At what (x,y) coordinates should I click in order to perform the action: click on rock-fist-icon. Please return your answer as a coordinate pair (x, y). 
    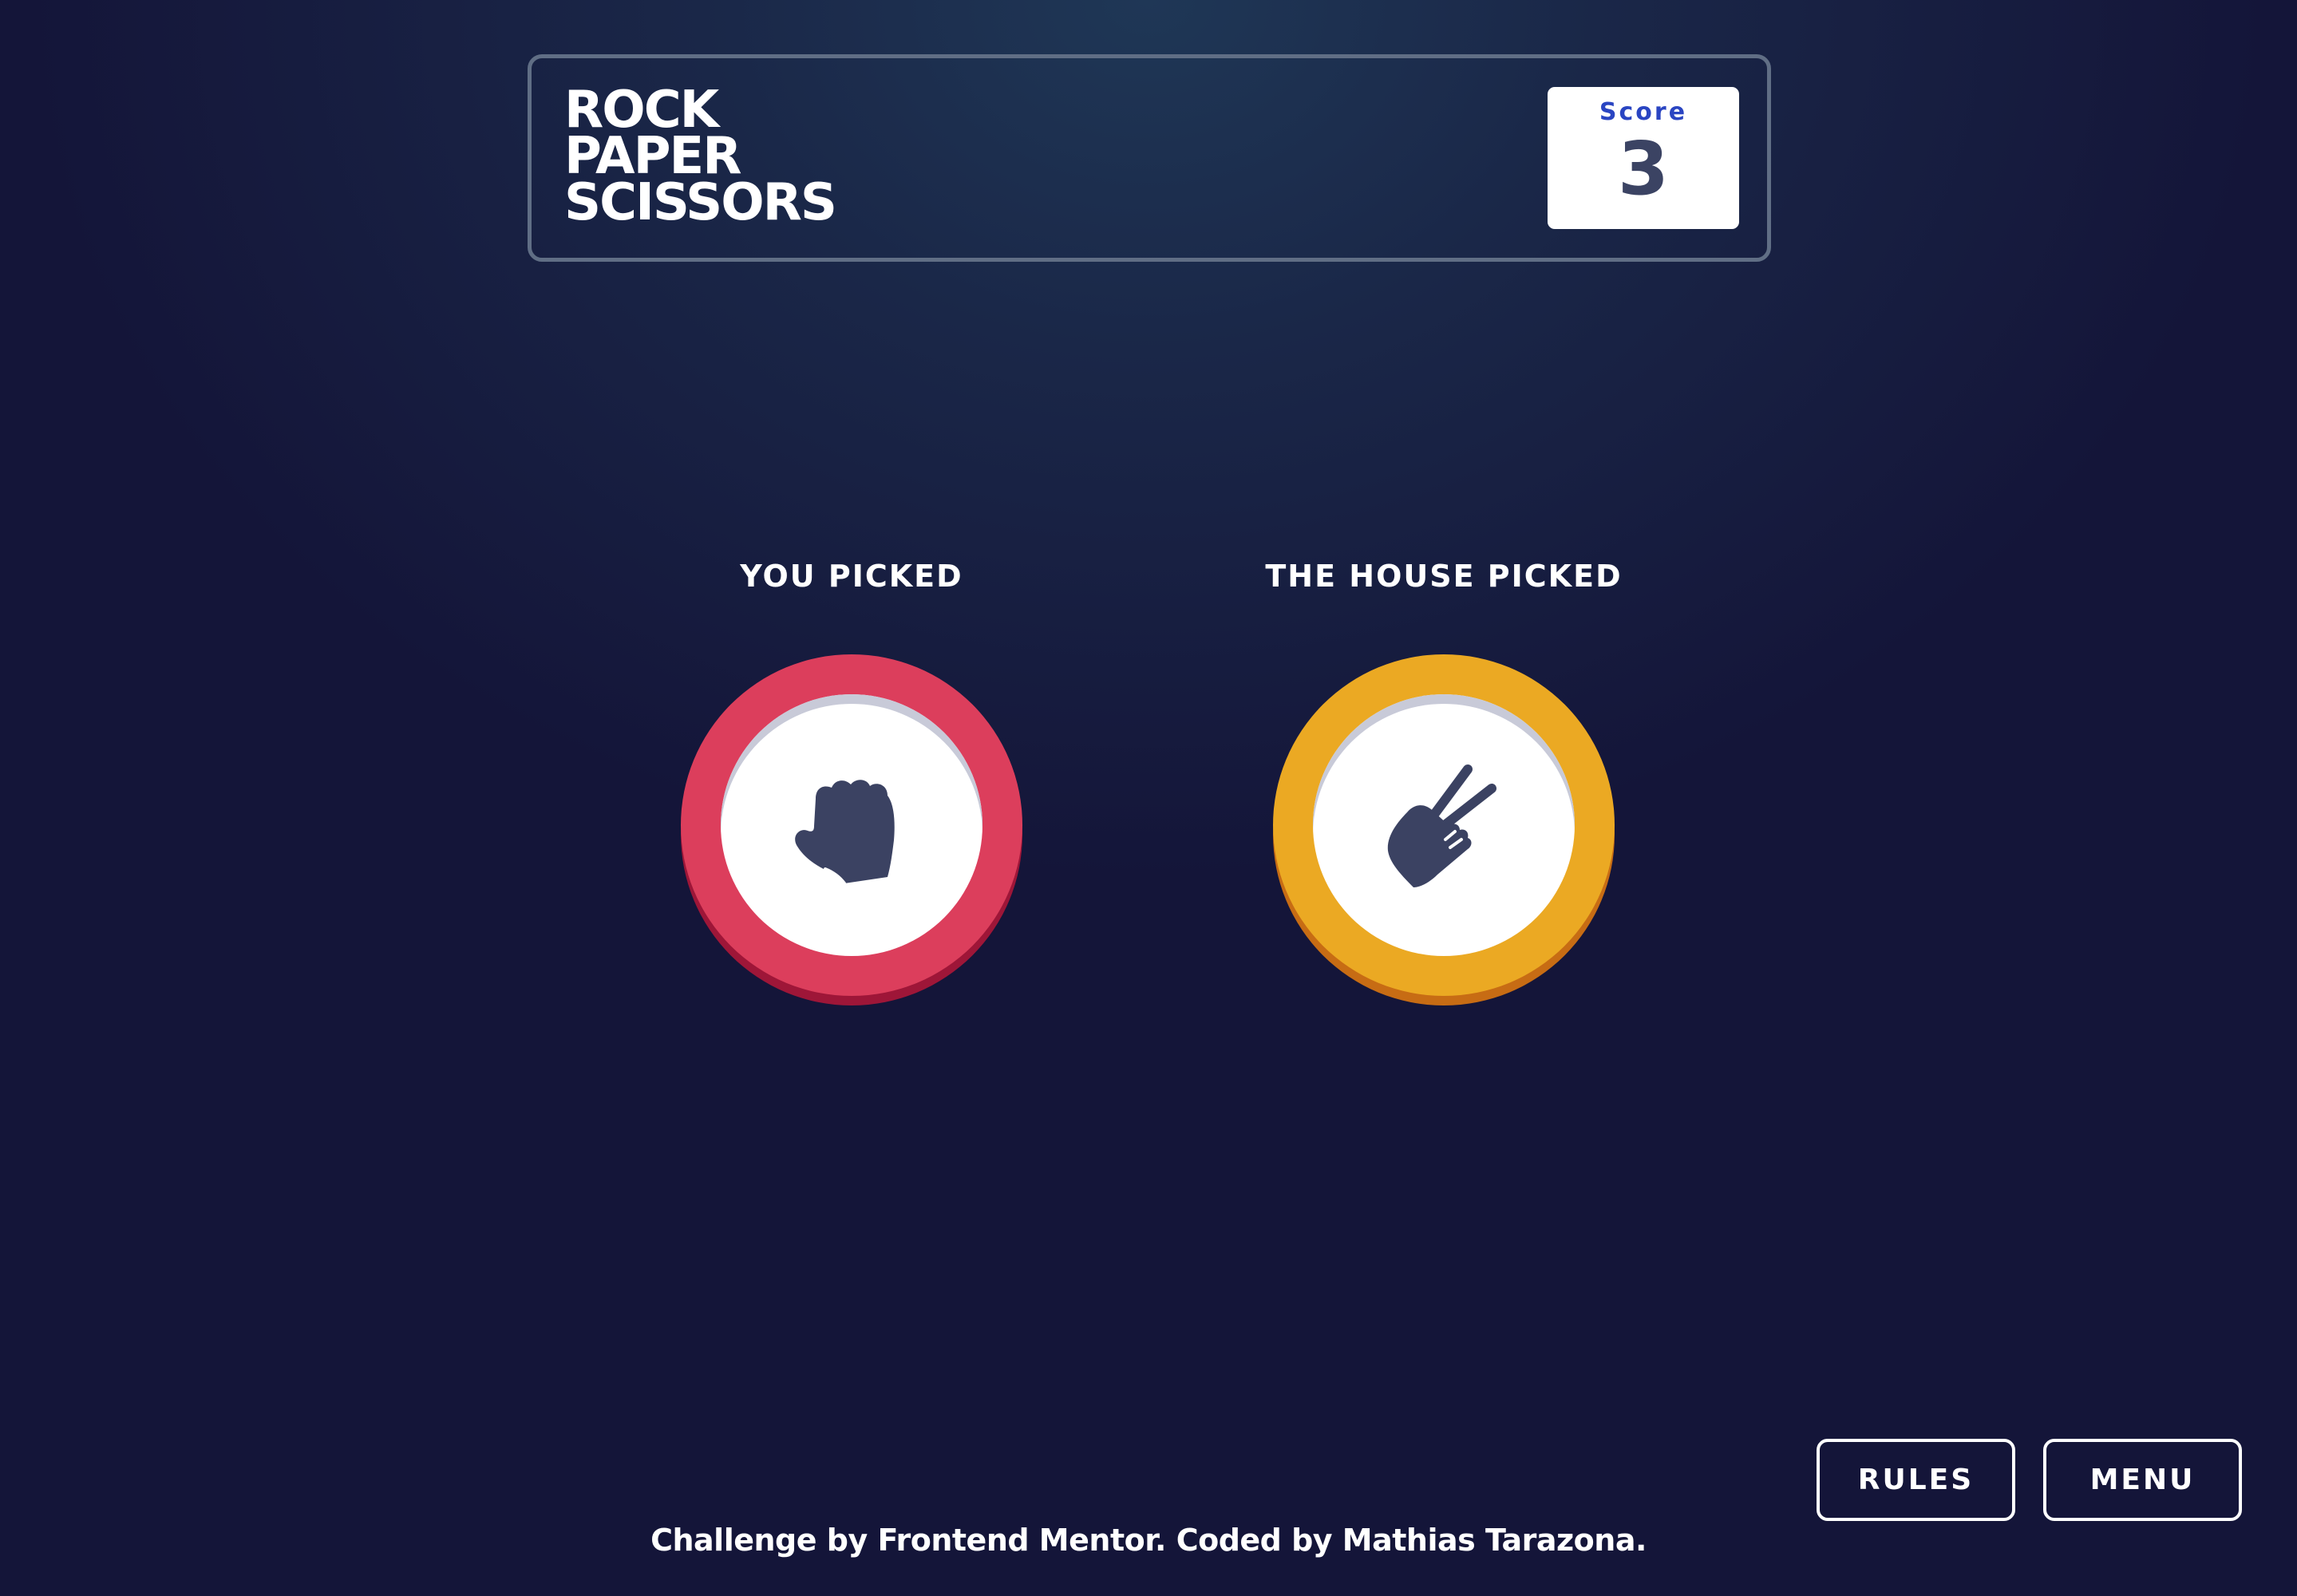
    Looking at the image, I should click on (845, 833).